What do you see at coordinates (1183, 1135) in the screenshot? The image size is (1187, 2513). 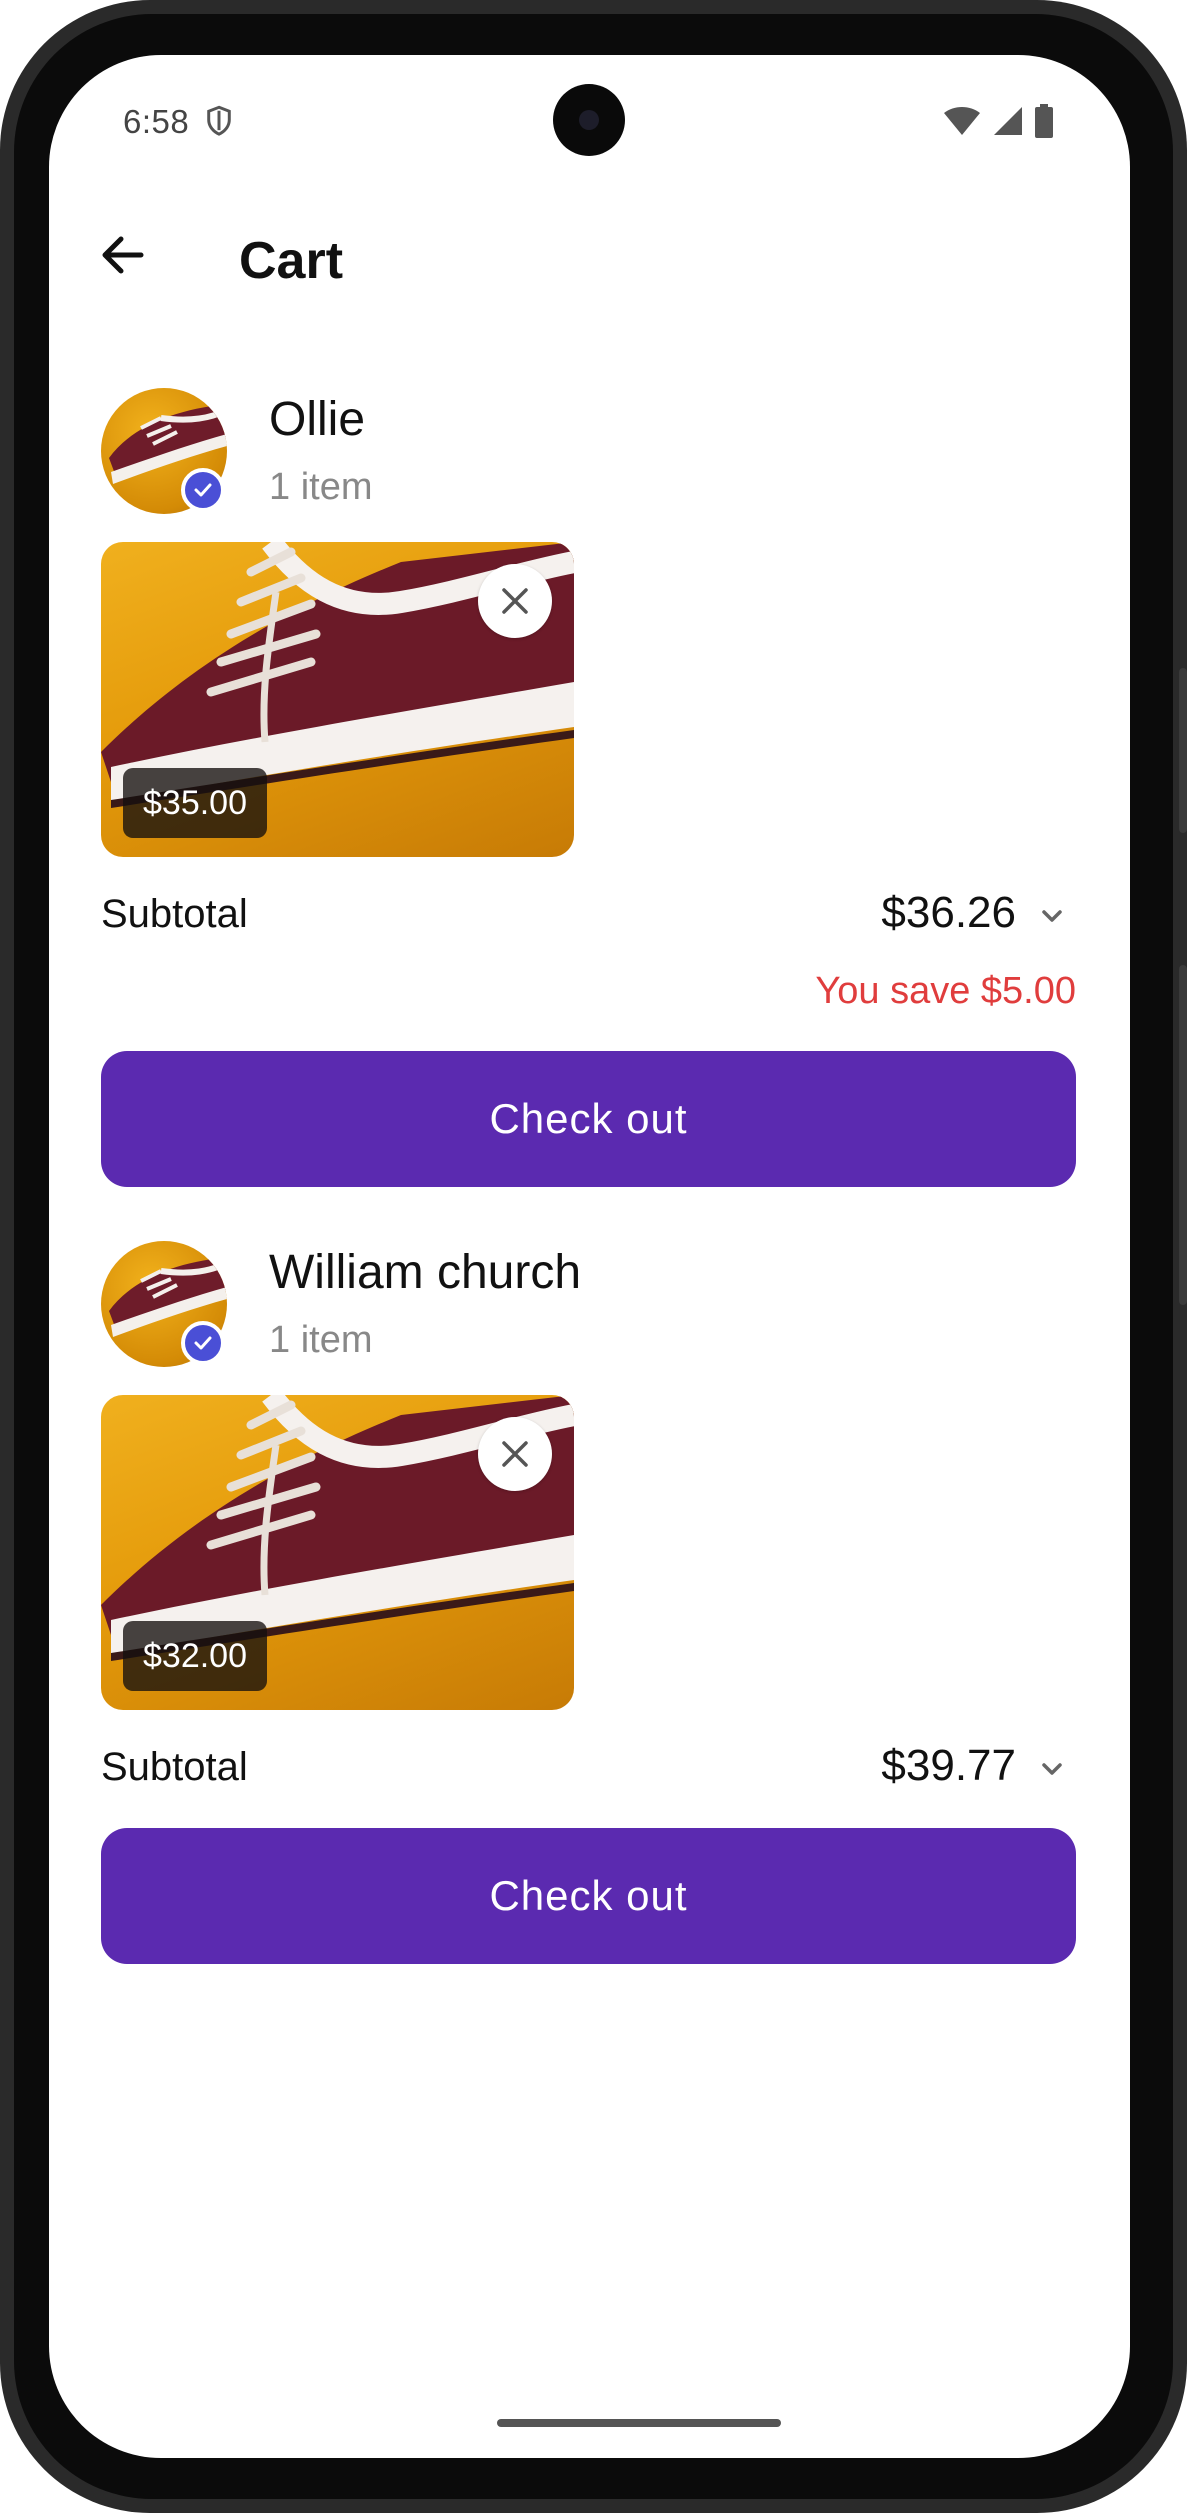 I see `volume-button` at bounding box center [1183, 1135].